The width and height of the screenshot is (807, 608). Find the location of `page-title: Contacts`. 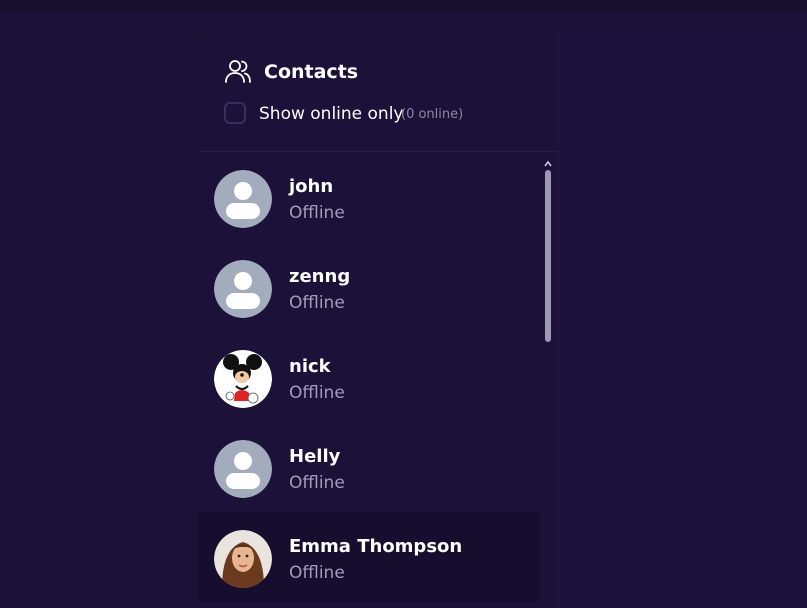

page-title: Contacts is located at coordinates (311, 72).